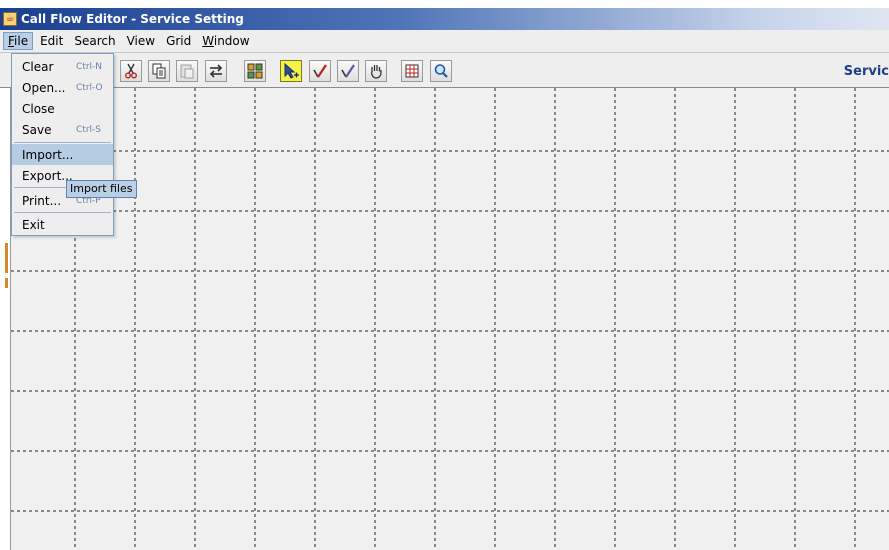  What do you see at coordinates (141, 41) in the screenshot?
I see `menu-view: View` at bounding box center [141, 41].